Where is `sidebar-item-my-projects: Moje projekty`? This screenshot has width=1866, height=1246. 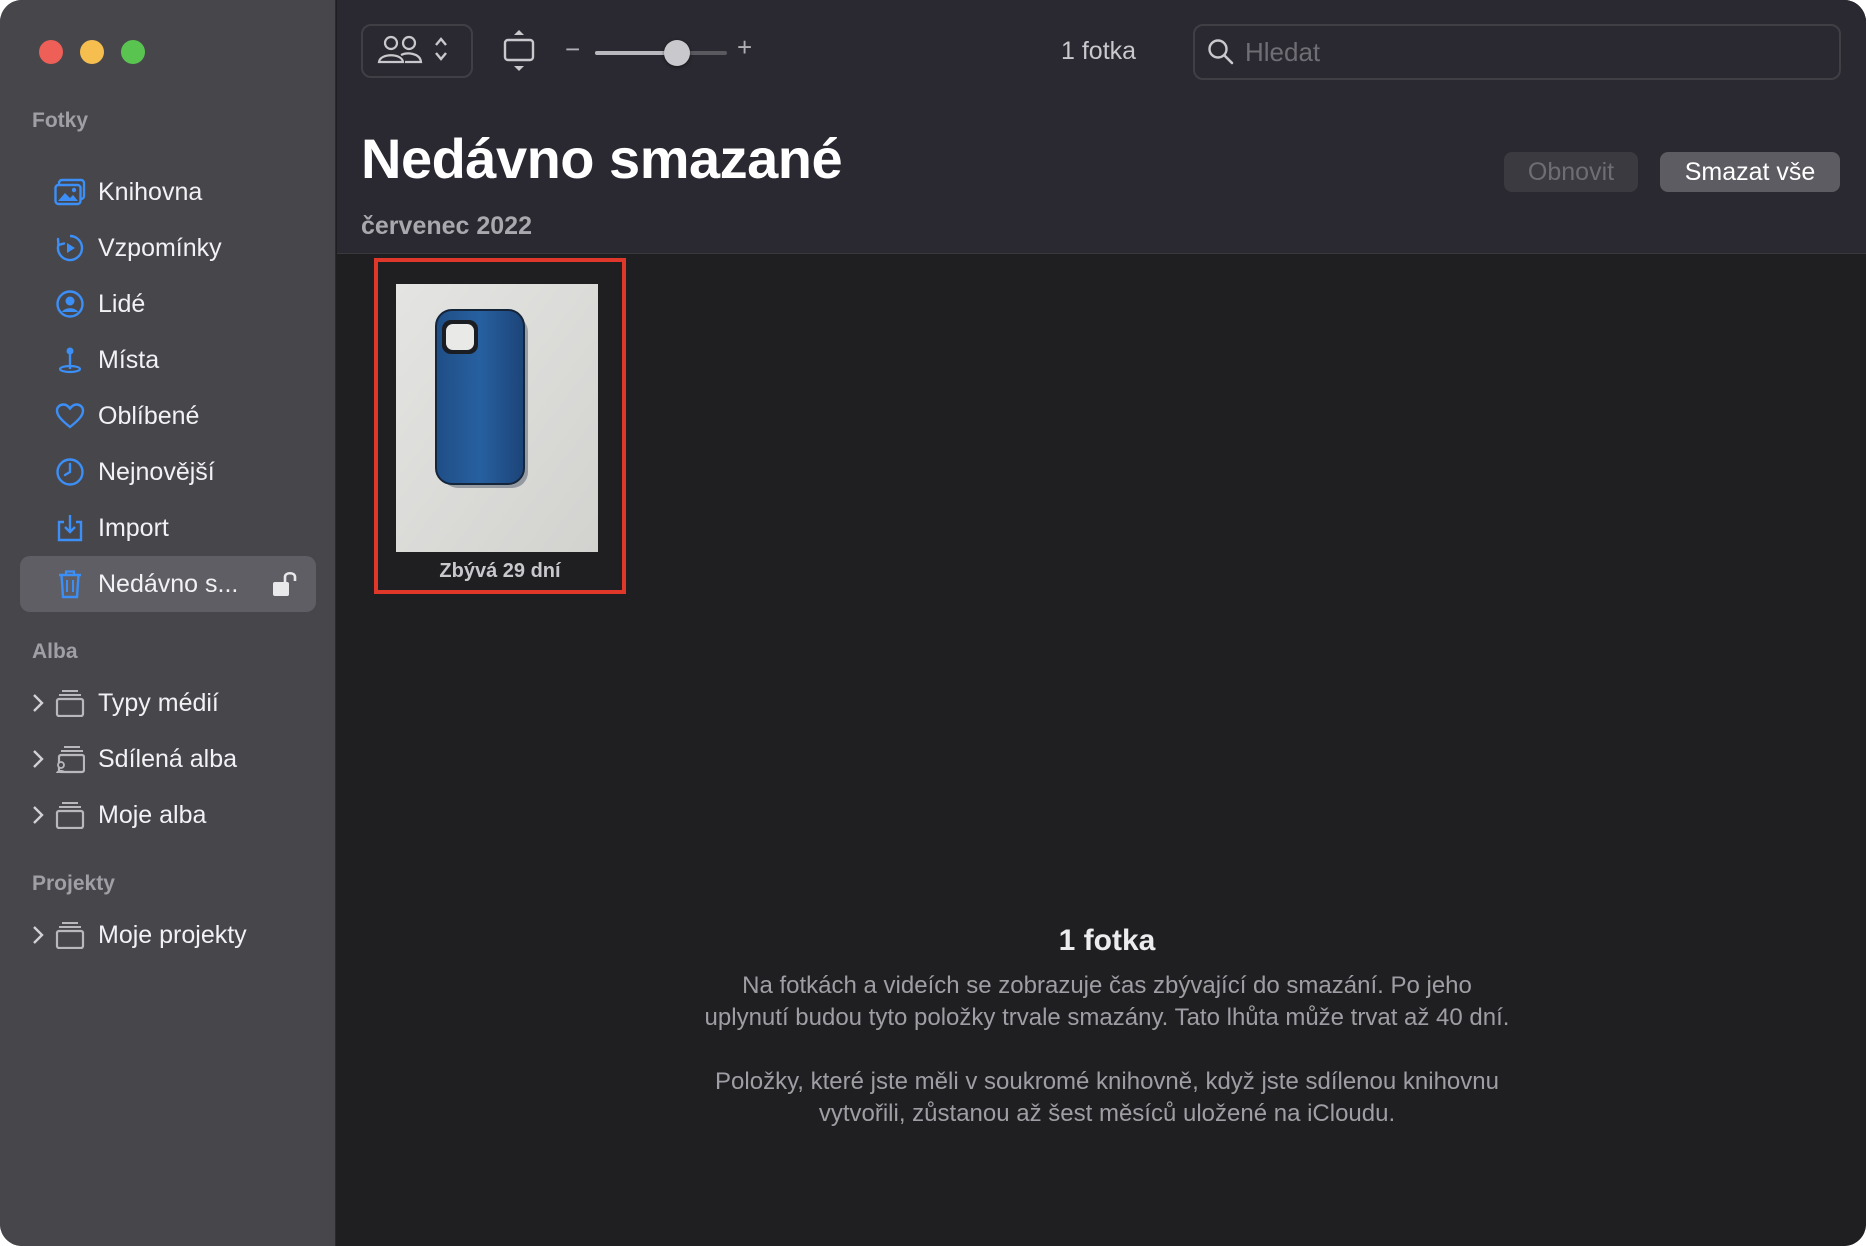 sidebar-item-my-projects: Moje projekty is located at coordinates (168, 935).